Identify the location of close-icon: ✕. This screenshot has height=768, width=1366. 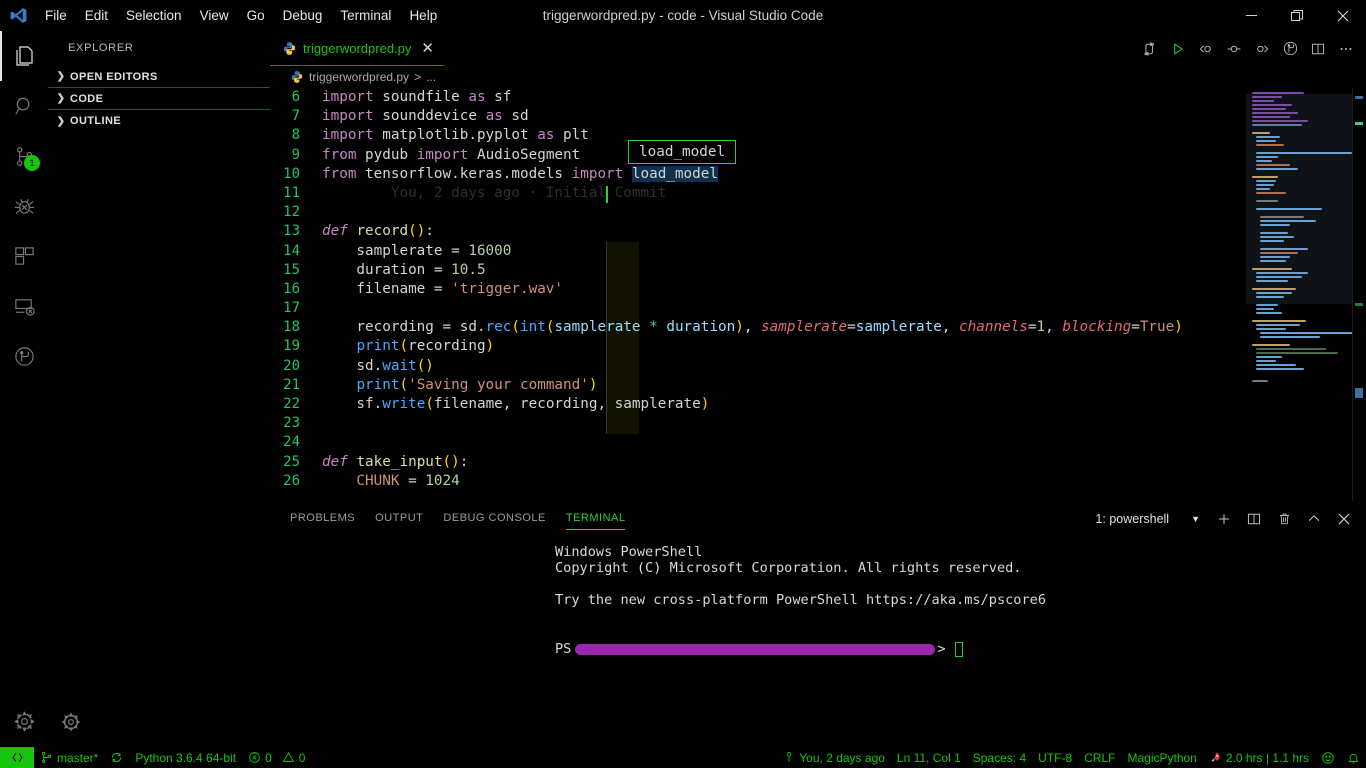
(427, 48).